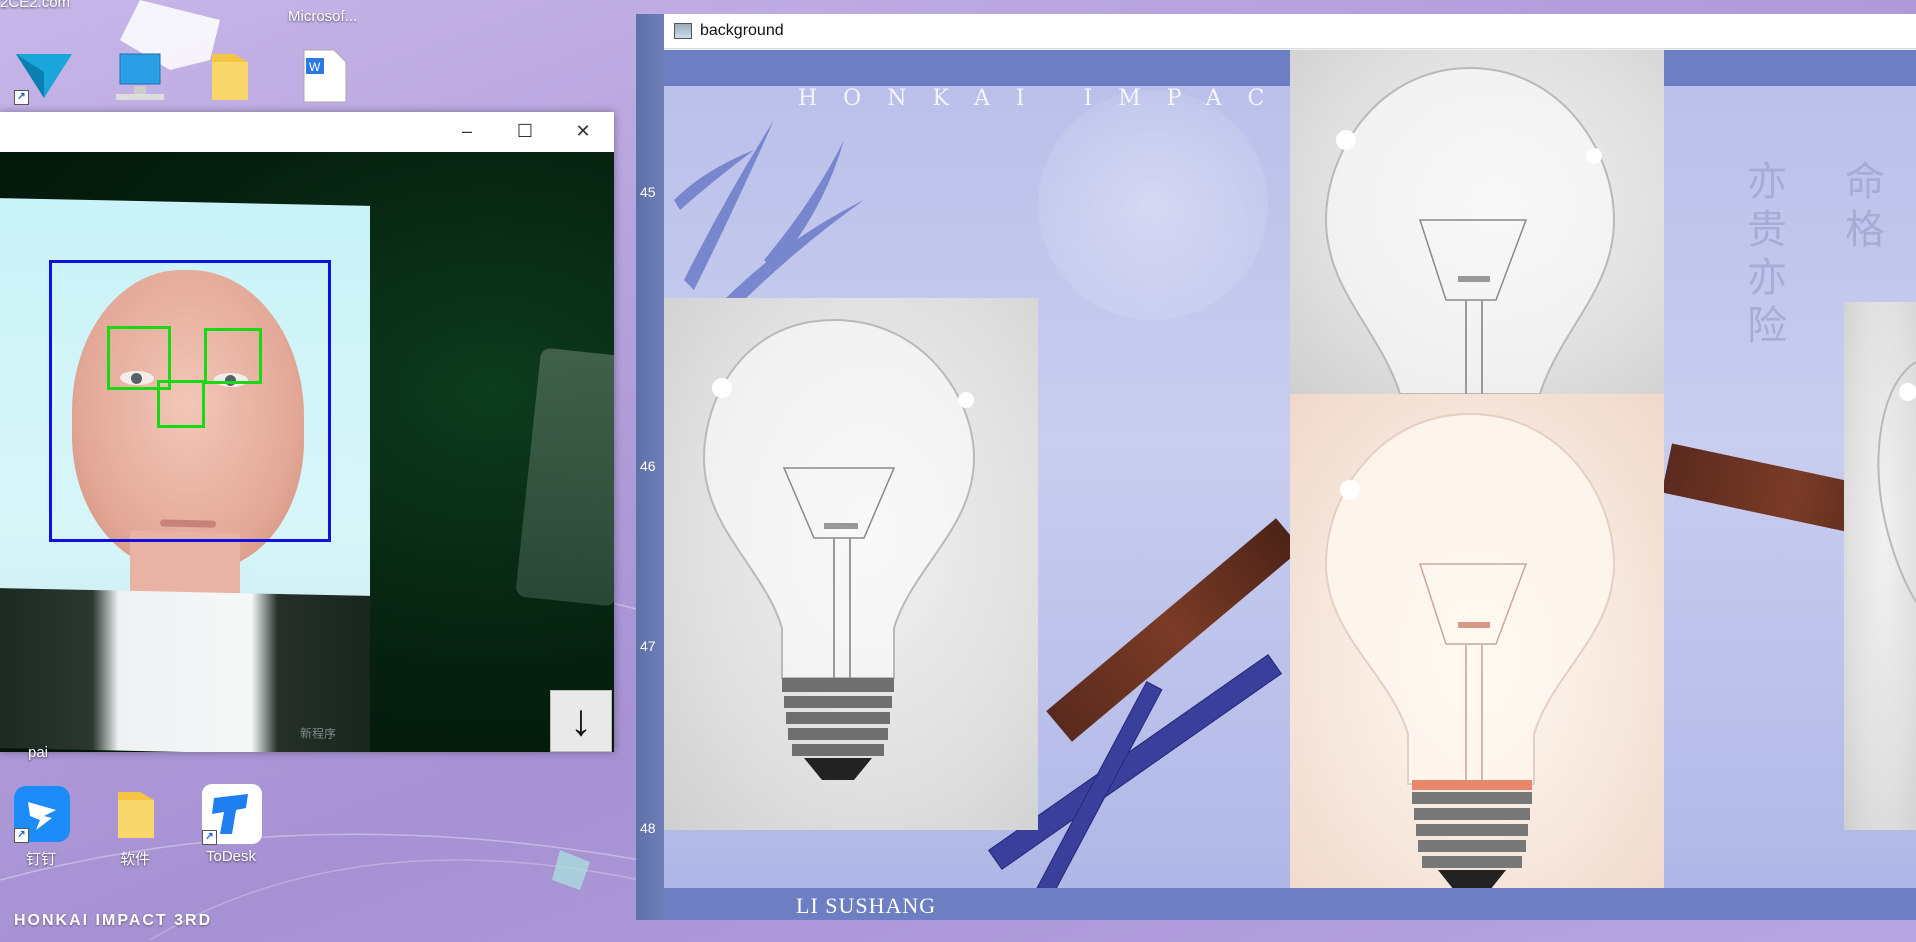 This screenshot has width=1916, height=942. What do you see at coordinates (318, 734) in the screenshot?
I see `photo-watermark: 新程序` at bounding box center [318, 734].